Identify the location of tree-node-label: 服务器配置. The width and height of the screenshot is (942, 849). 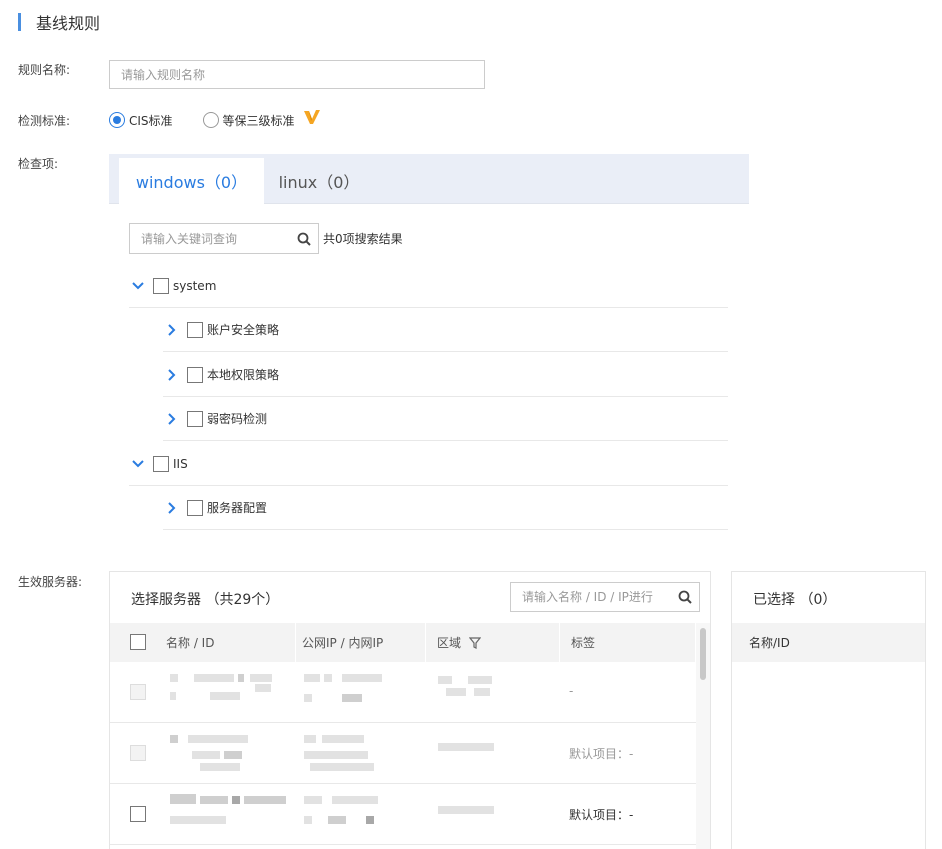
(237, 508).